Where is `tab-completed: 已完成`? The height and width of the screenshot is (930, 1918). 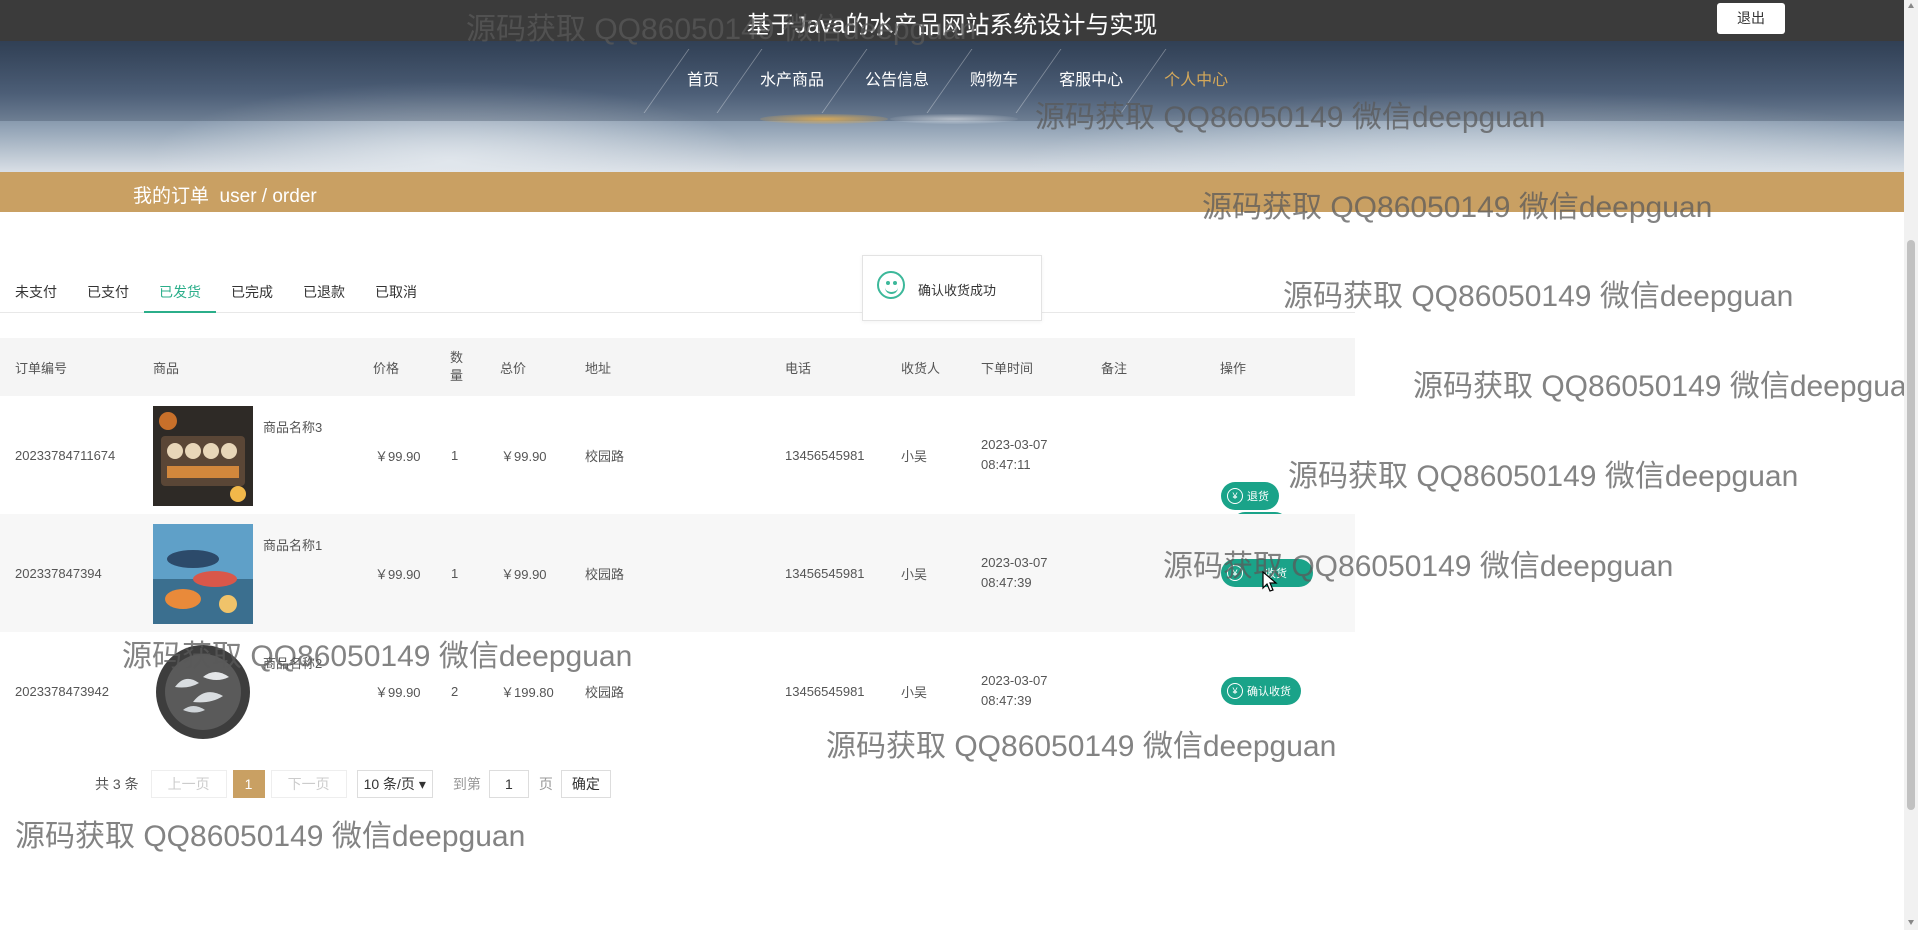 tab-completed: 已完成 is located at coordinates (252, 292).